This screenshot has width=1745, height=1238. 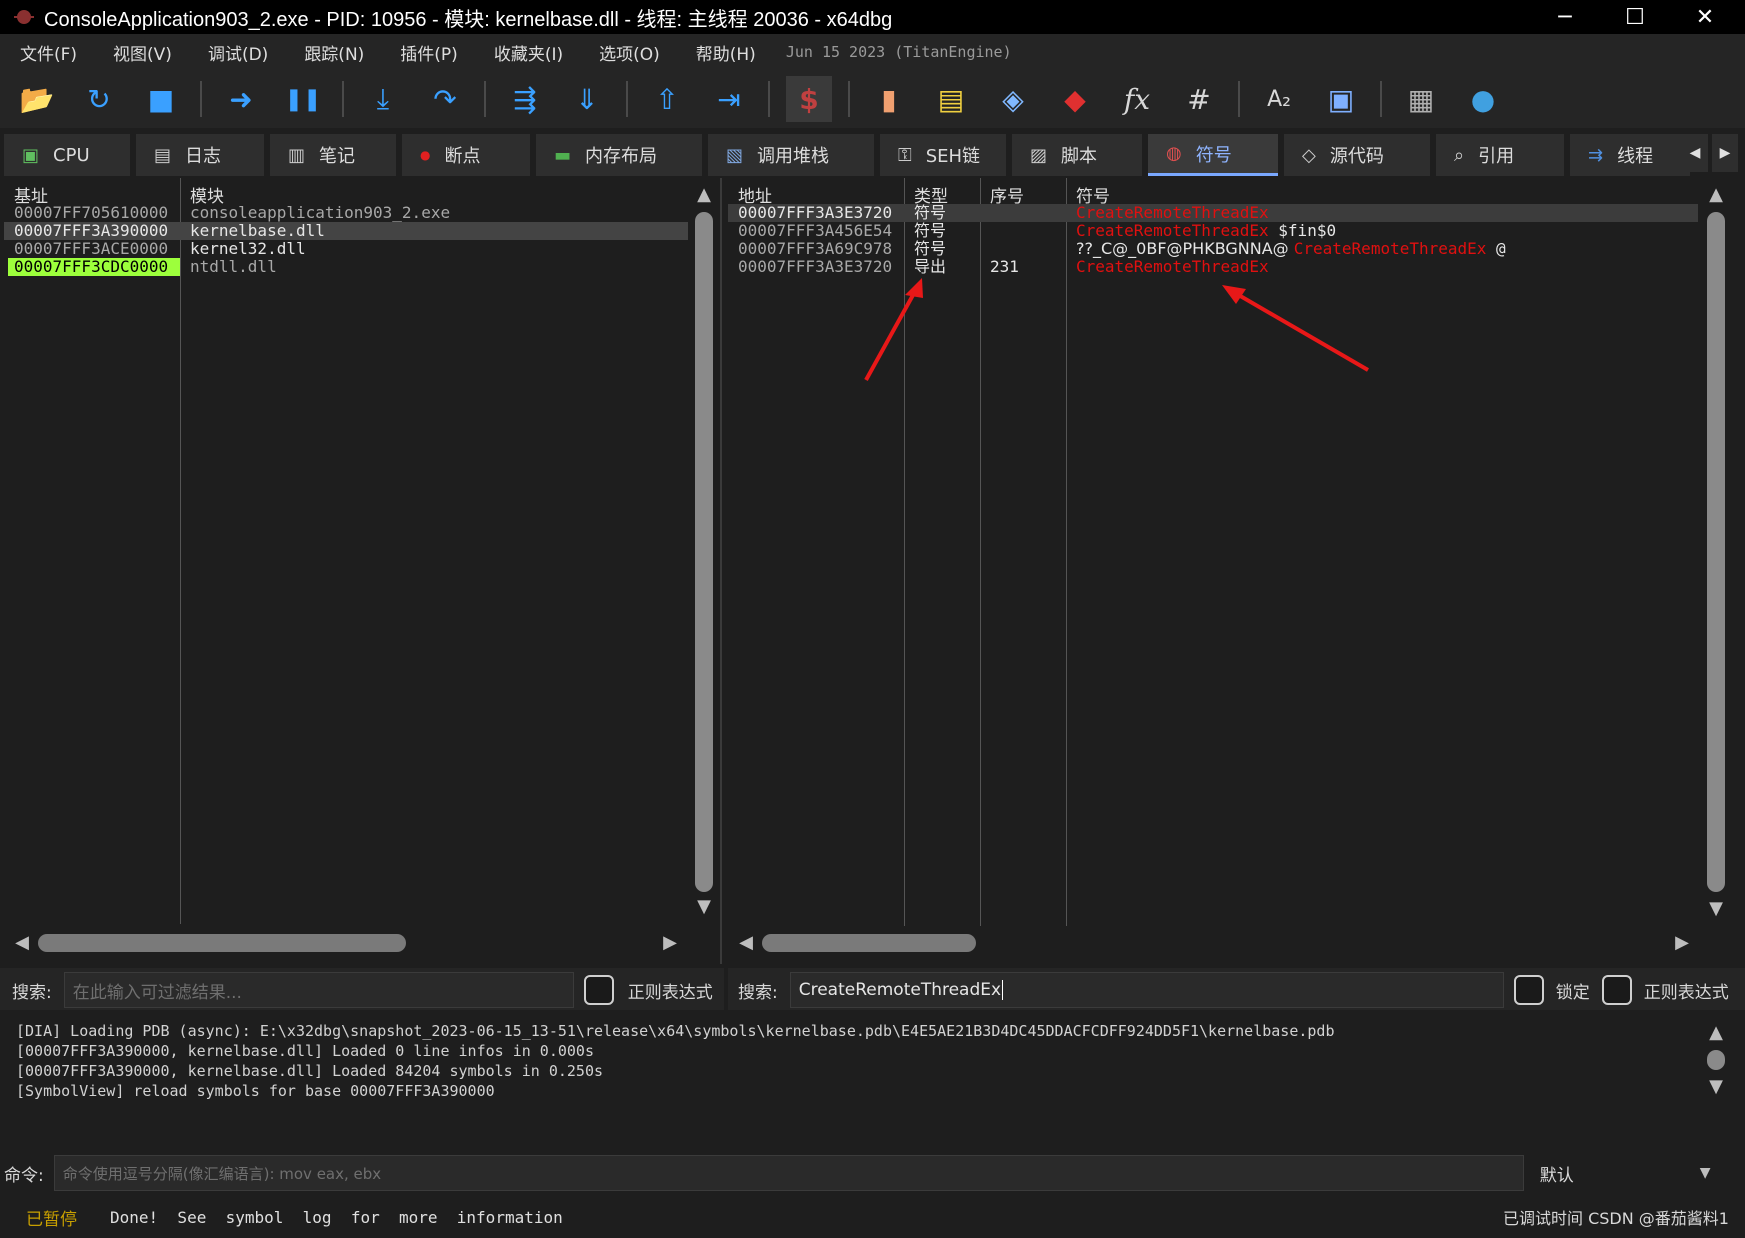 I want to click on lock-label: 锁定, so click(x=1572, y=992).